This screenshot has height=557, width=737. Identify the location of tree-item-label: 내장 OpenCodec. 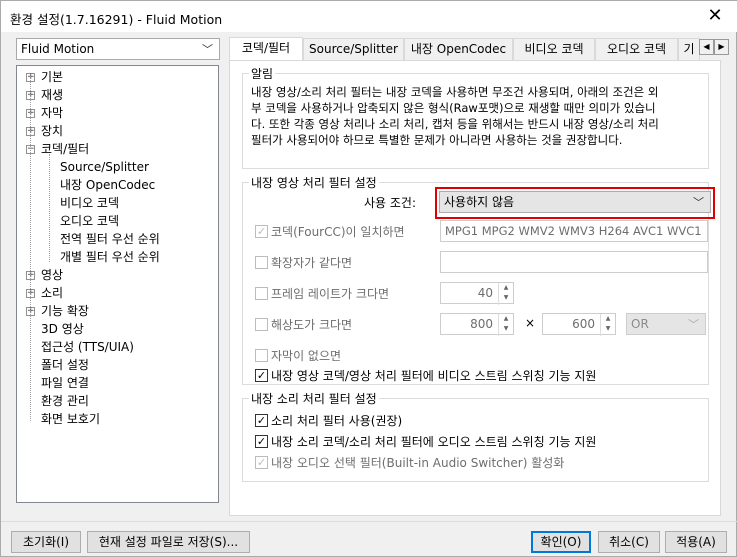
(108, 185).